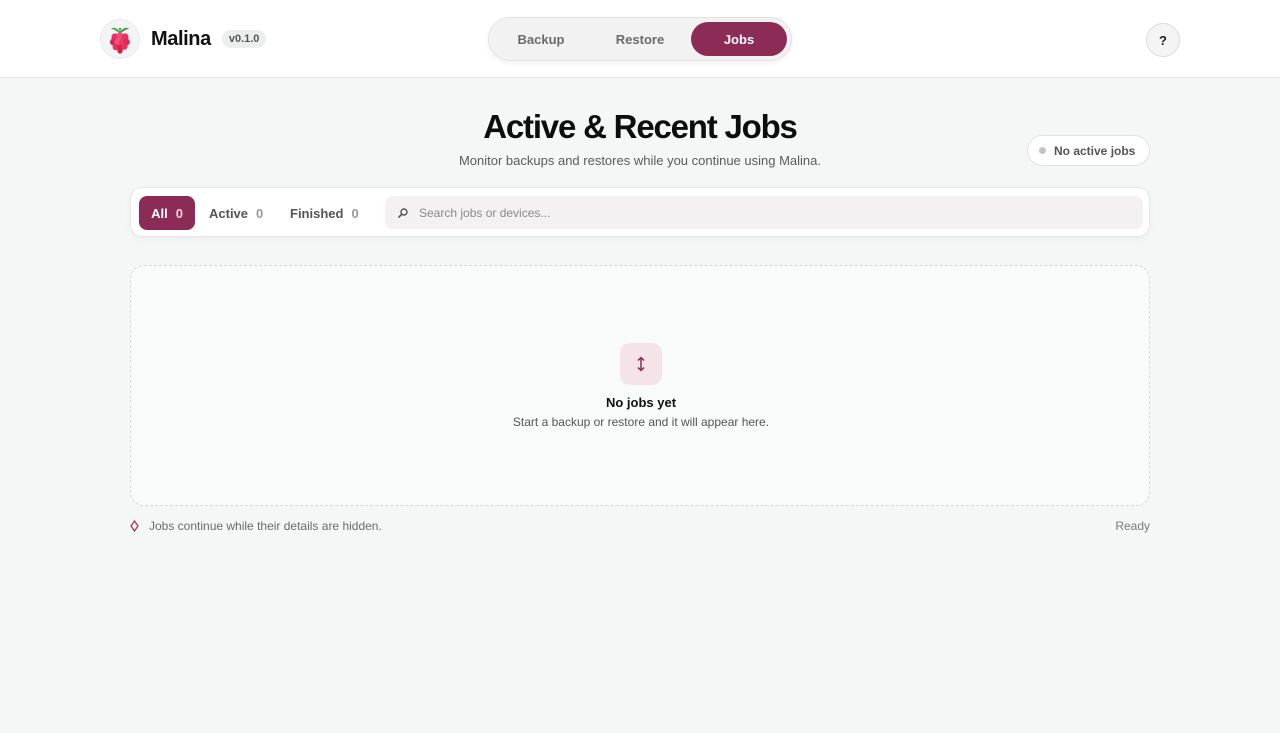  I want to click on filter-bar: All 0 Active 0 Finished 0, so click(640, 212).